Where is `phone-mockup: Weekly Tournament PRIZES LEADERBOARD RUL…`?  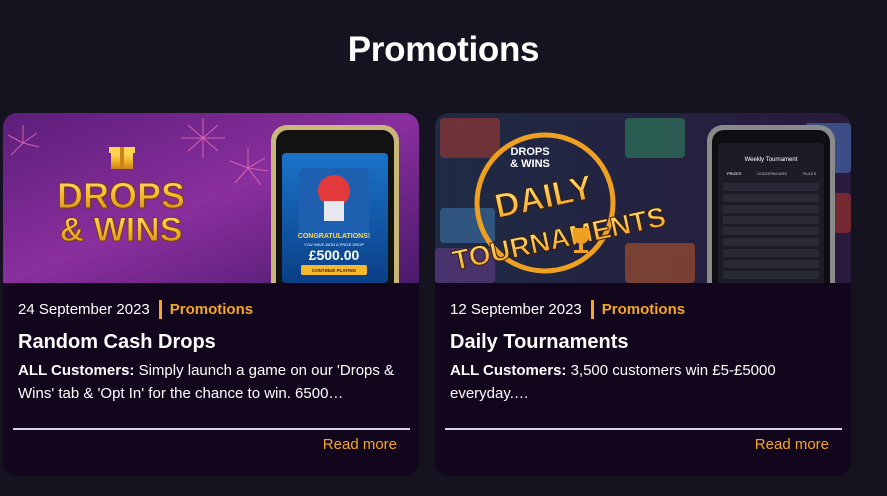 phone-mockup: Weekly Tournament PRIZES LEADERBOARD RUL… is located at coordinates (771, 204).